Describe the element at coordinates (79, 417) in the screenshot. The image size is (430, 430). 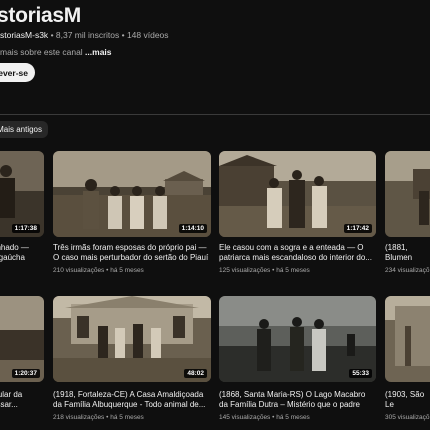
I see `view-count: 218 visualizações` at that location.